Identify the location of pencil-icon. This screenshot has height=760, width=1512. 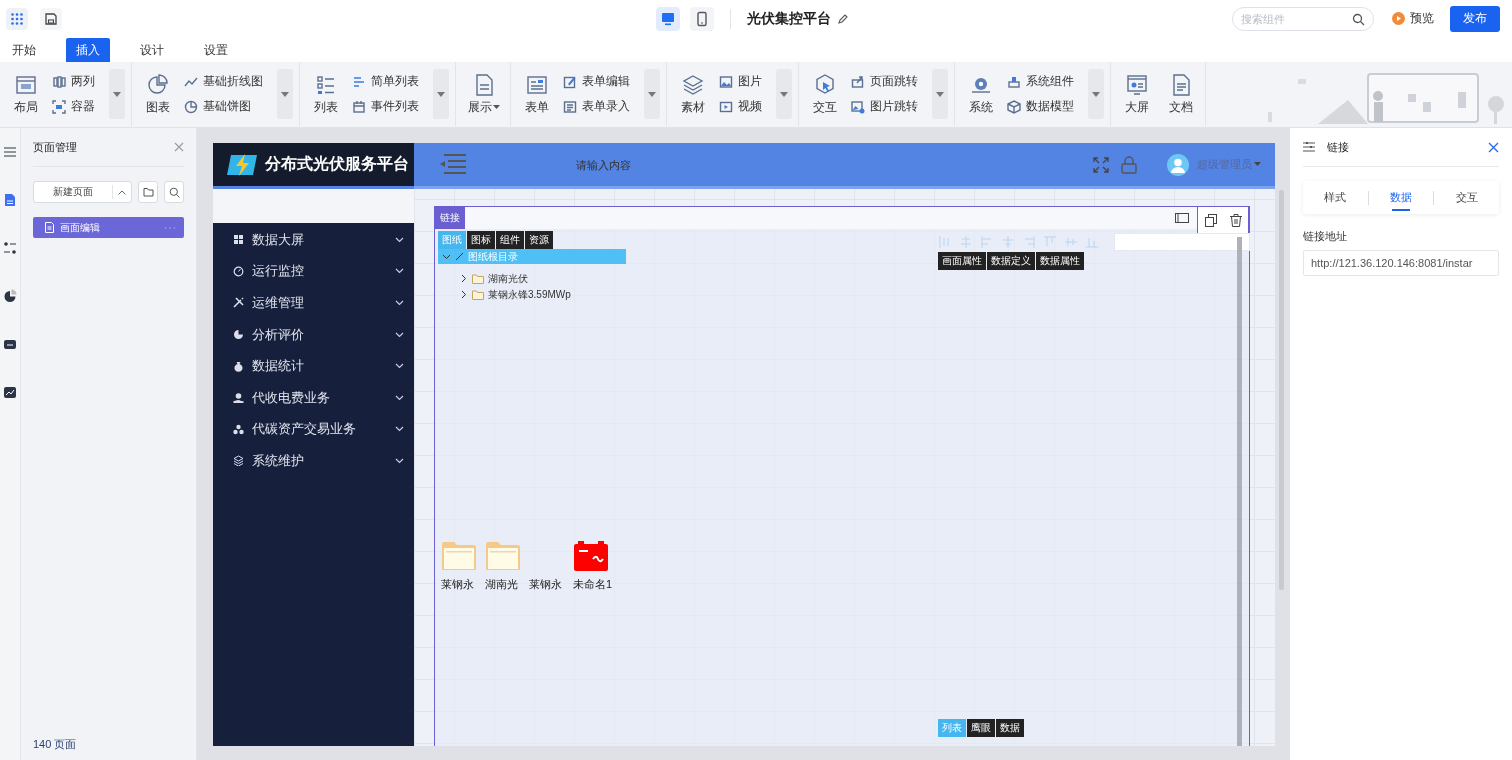
(843, 18).